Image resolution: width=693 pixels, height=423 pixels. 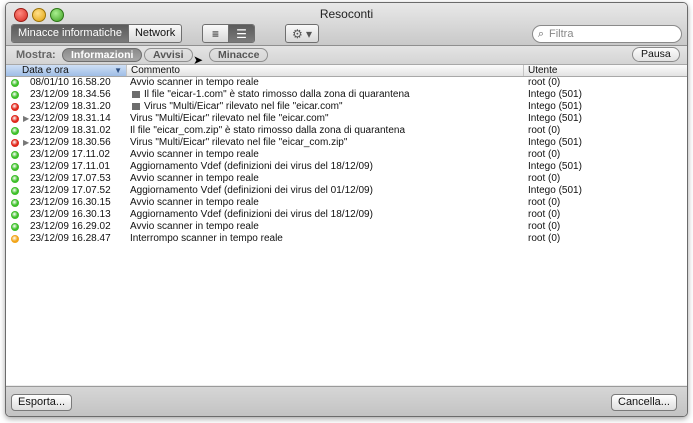 I want to click on column-date: Data e ora ▼, so click(x=66, y=70).